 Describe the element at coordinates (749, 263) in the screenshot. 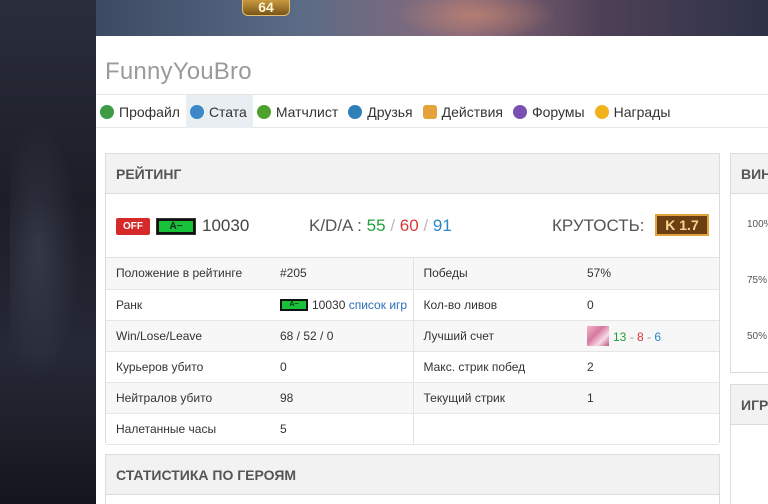

I see `winrate-panel: ВИН 100% 75% 50%` at that location.